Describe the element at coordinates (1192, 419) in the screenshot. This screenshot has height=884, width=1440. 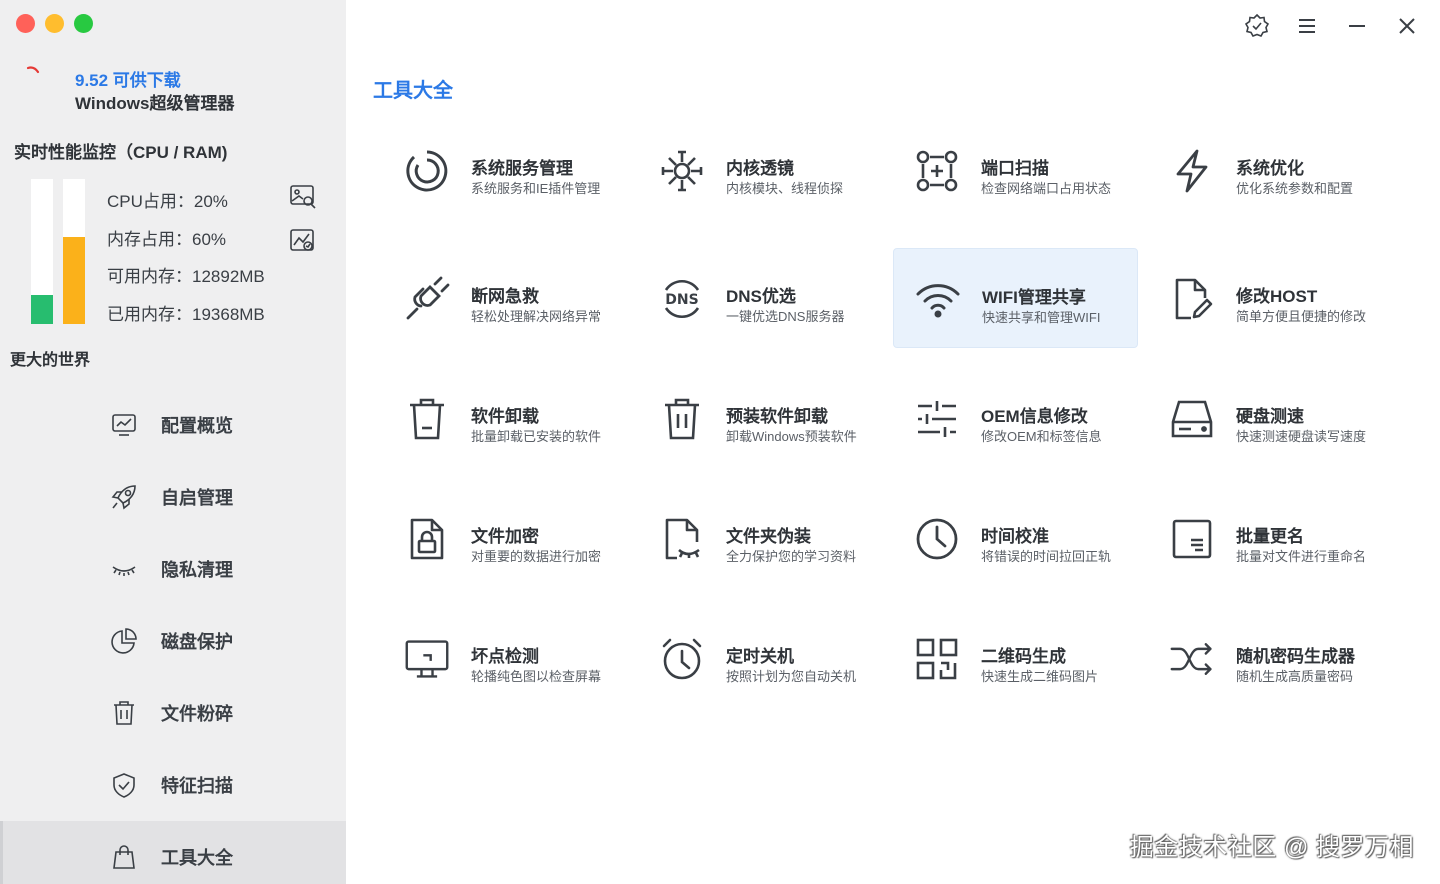
I see `hard-drive-icon` at that location.